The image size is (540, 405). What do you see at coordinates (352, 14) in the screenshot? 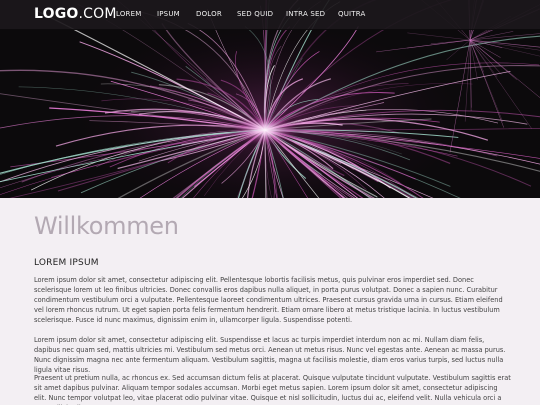
I see `nav-item-quitra: QUITRA` at bounding box center [352, 14].